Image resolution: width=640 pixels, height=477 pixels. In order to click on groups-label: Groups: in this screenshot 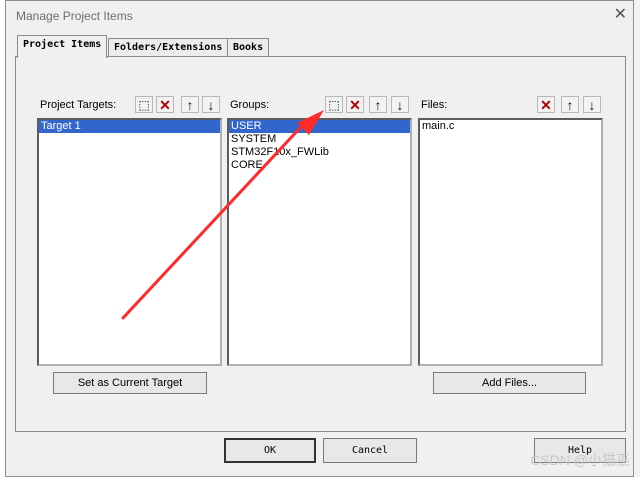, I will do `click(250, 105)`.